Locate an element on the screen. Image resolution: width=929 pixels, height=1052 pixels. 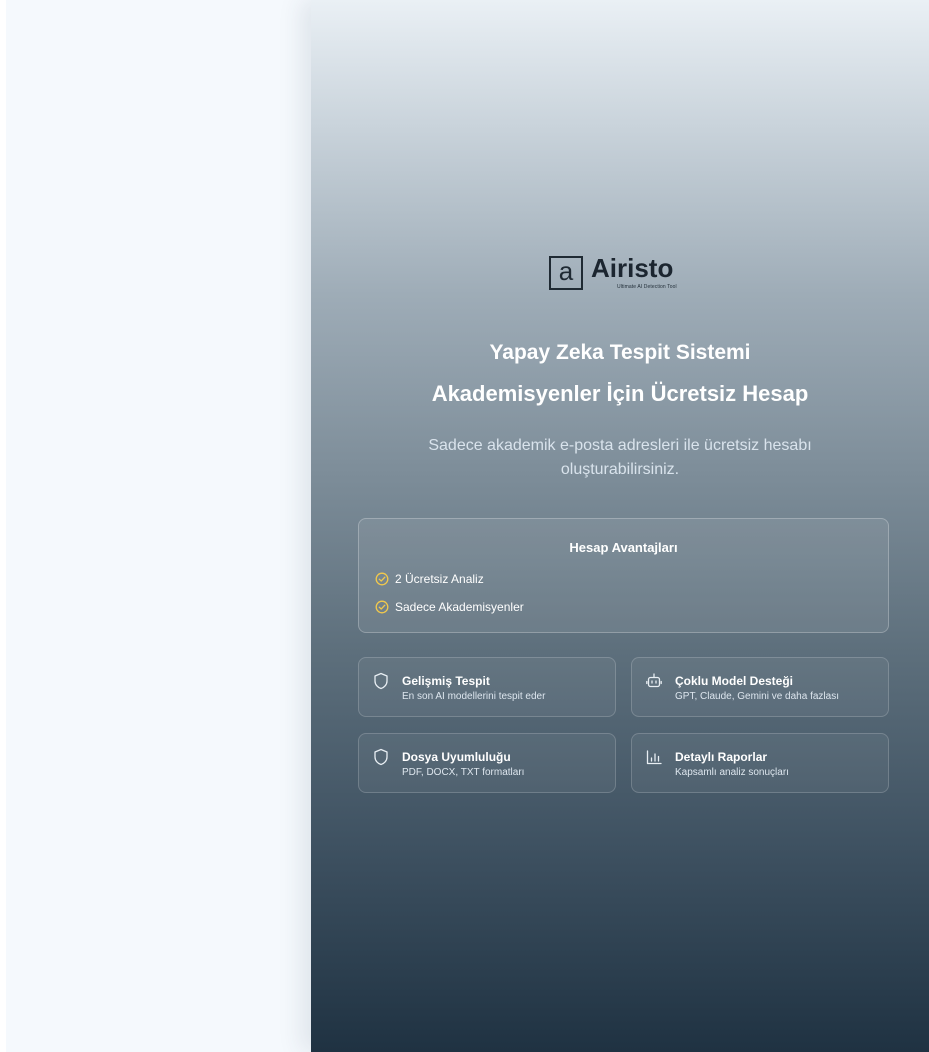
feature-desc: Kapsamlı analiz sonuçları is located at coordinates (732, 772).